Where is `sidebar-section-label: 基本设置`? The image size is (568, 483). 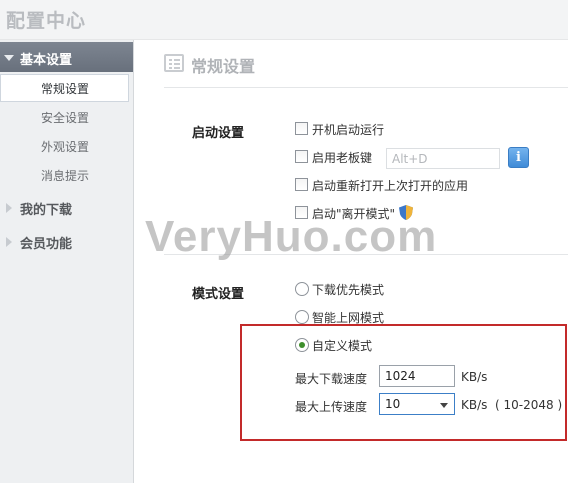
sidebar-section-label: 基本设置 is located at coordinates (46, 60).